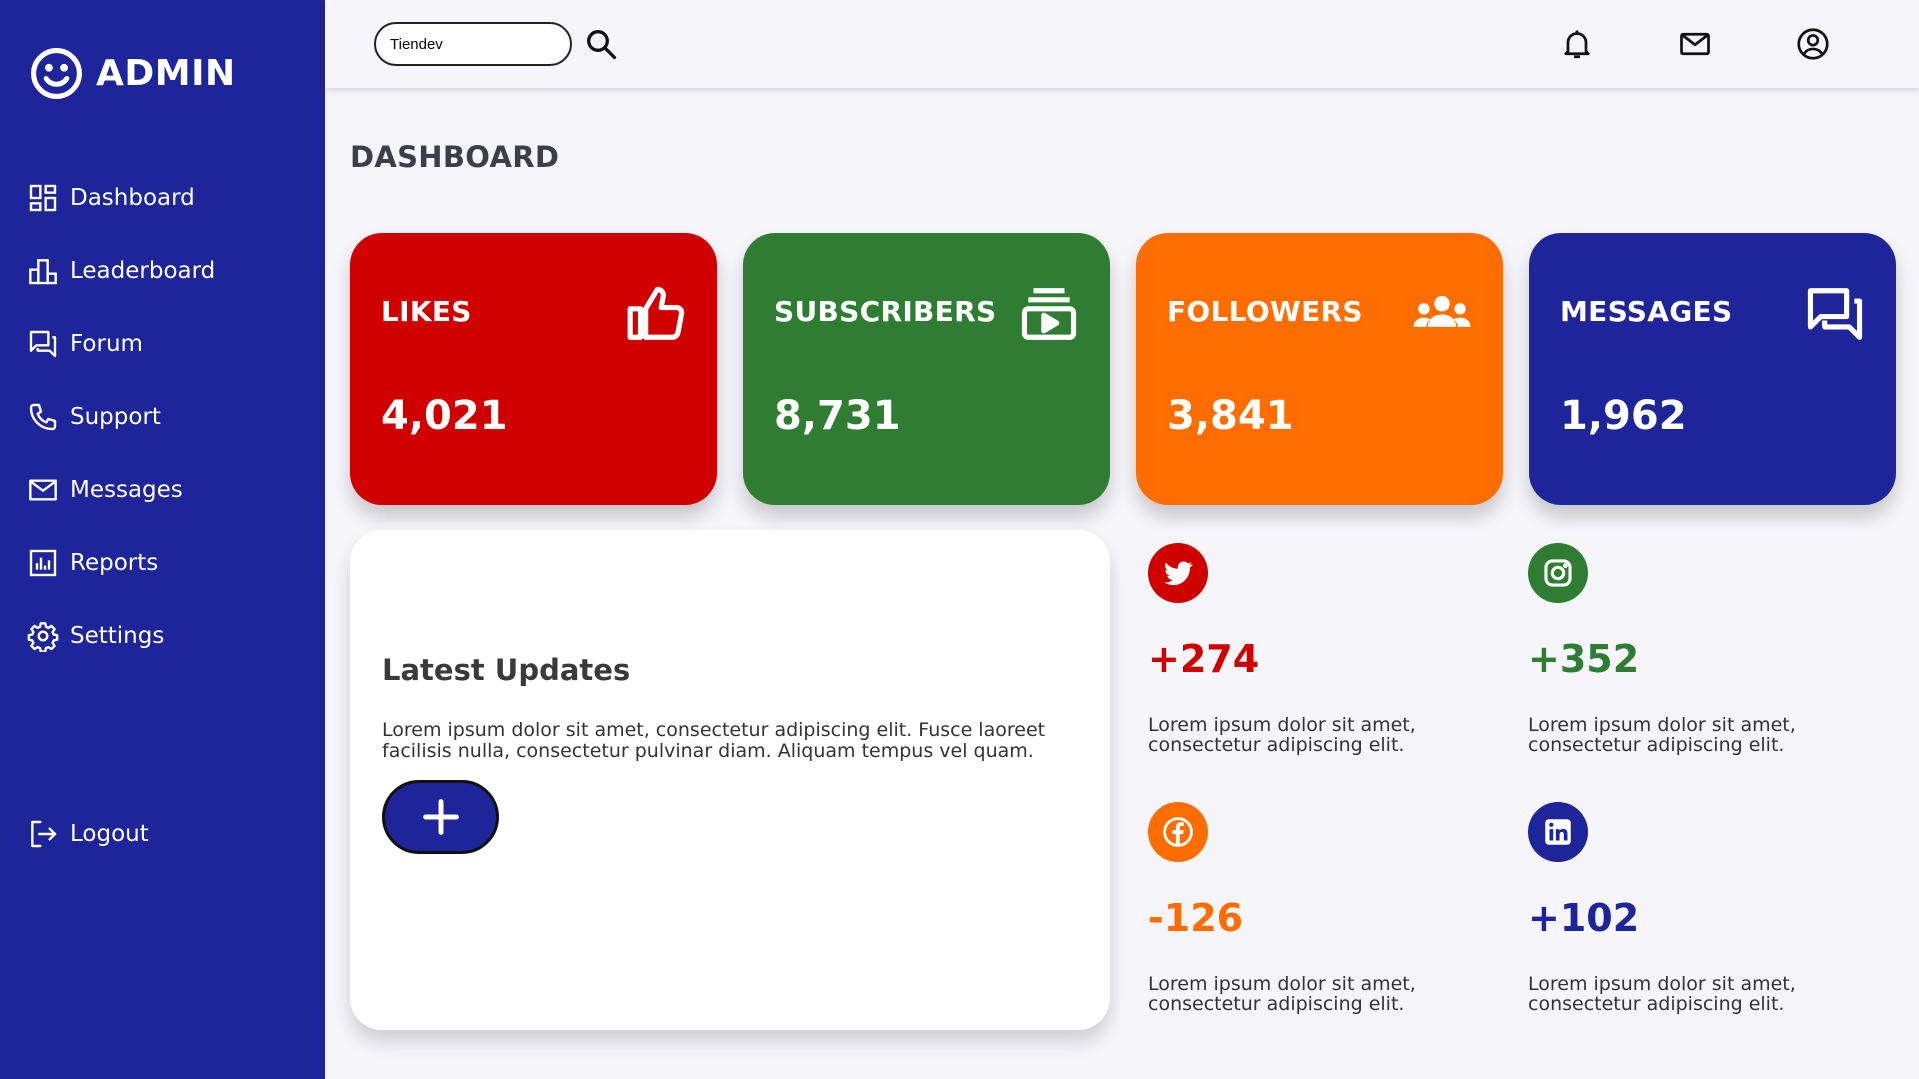 This screenshot has width=1919, height=1079. What do you see at coordinates (43, 344) in the screenshot?
I see `forum-icon` at bounding box center [43, 344].